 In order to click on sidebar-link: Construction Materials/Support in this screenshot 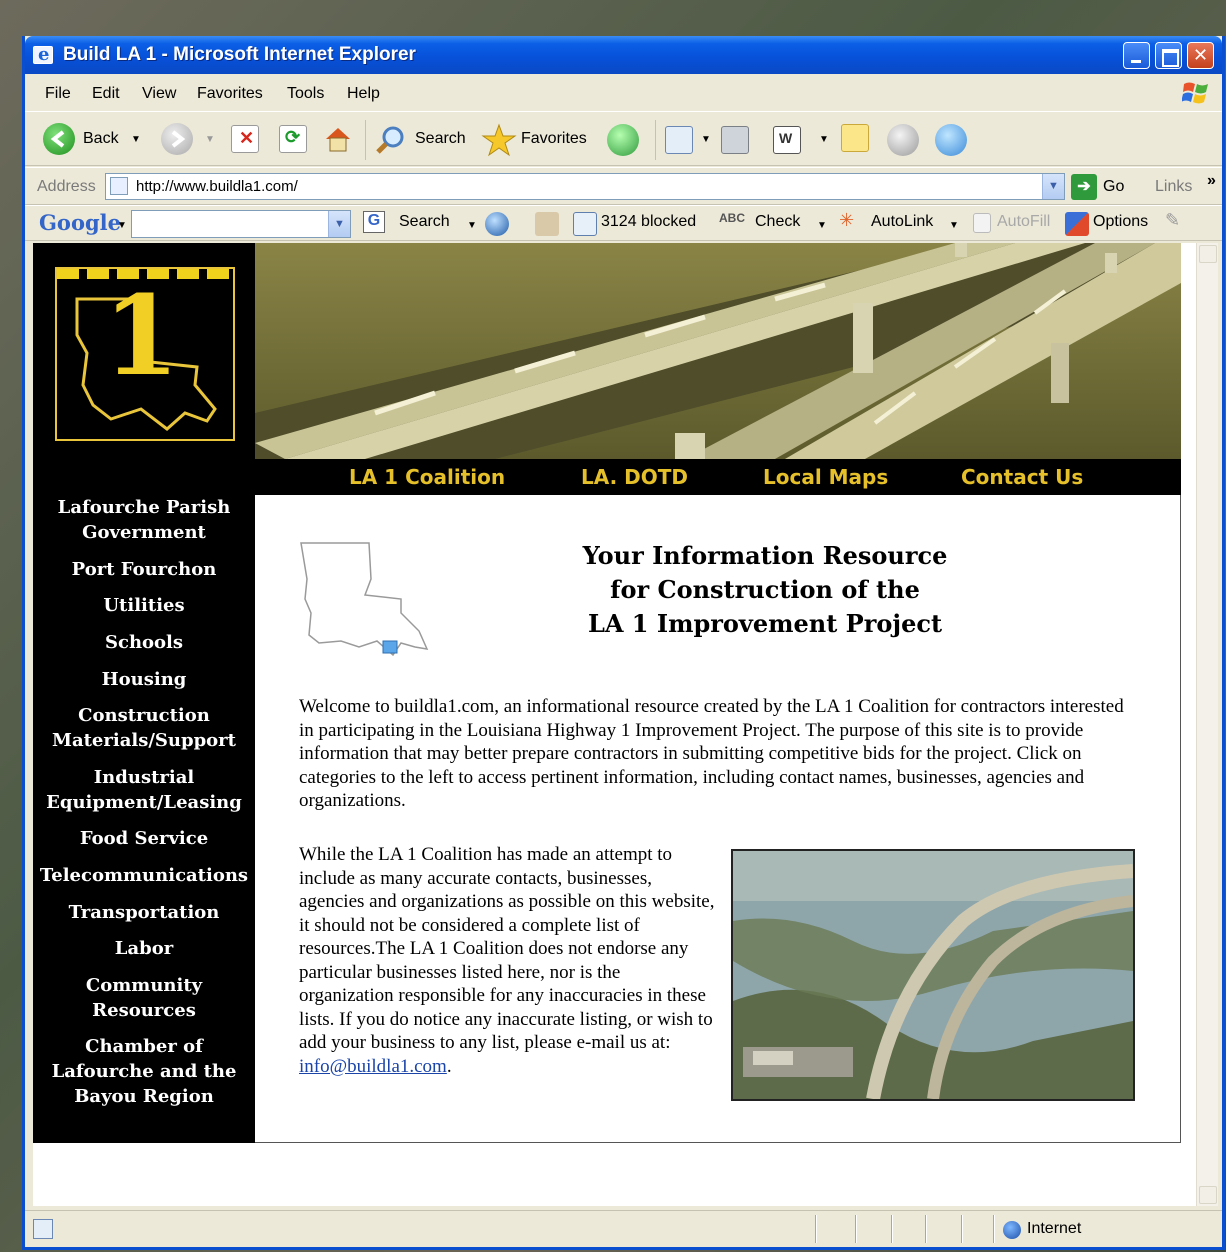, I will do `click(144, 728)`.